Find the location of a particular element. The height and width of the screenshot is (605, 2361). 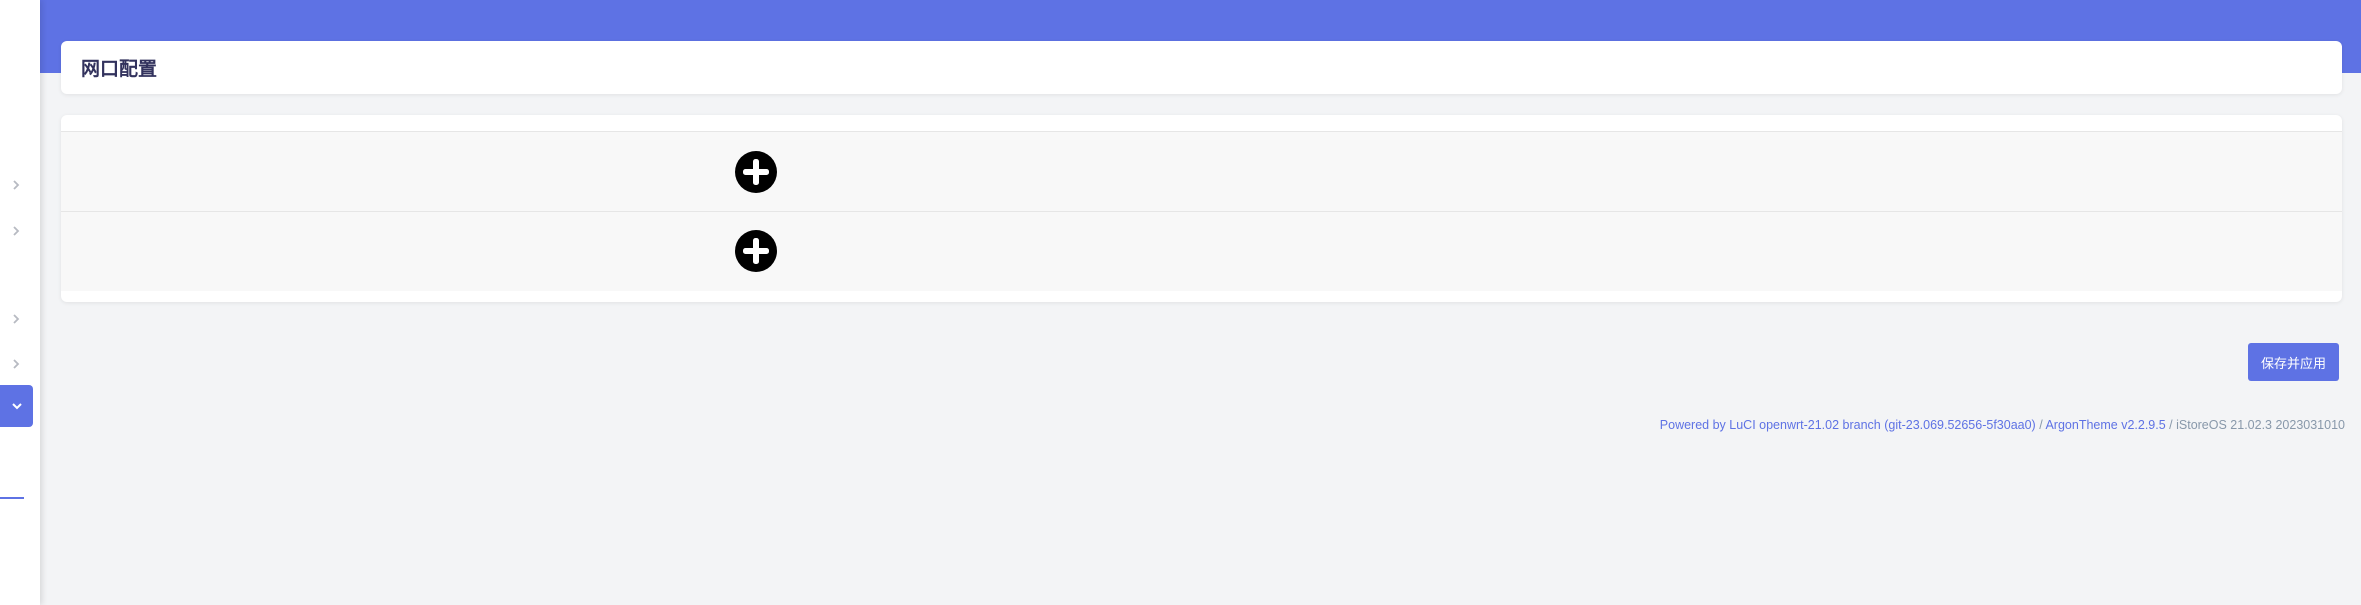

page-title: 网口配置 is located at coordinates (119, 69).